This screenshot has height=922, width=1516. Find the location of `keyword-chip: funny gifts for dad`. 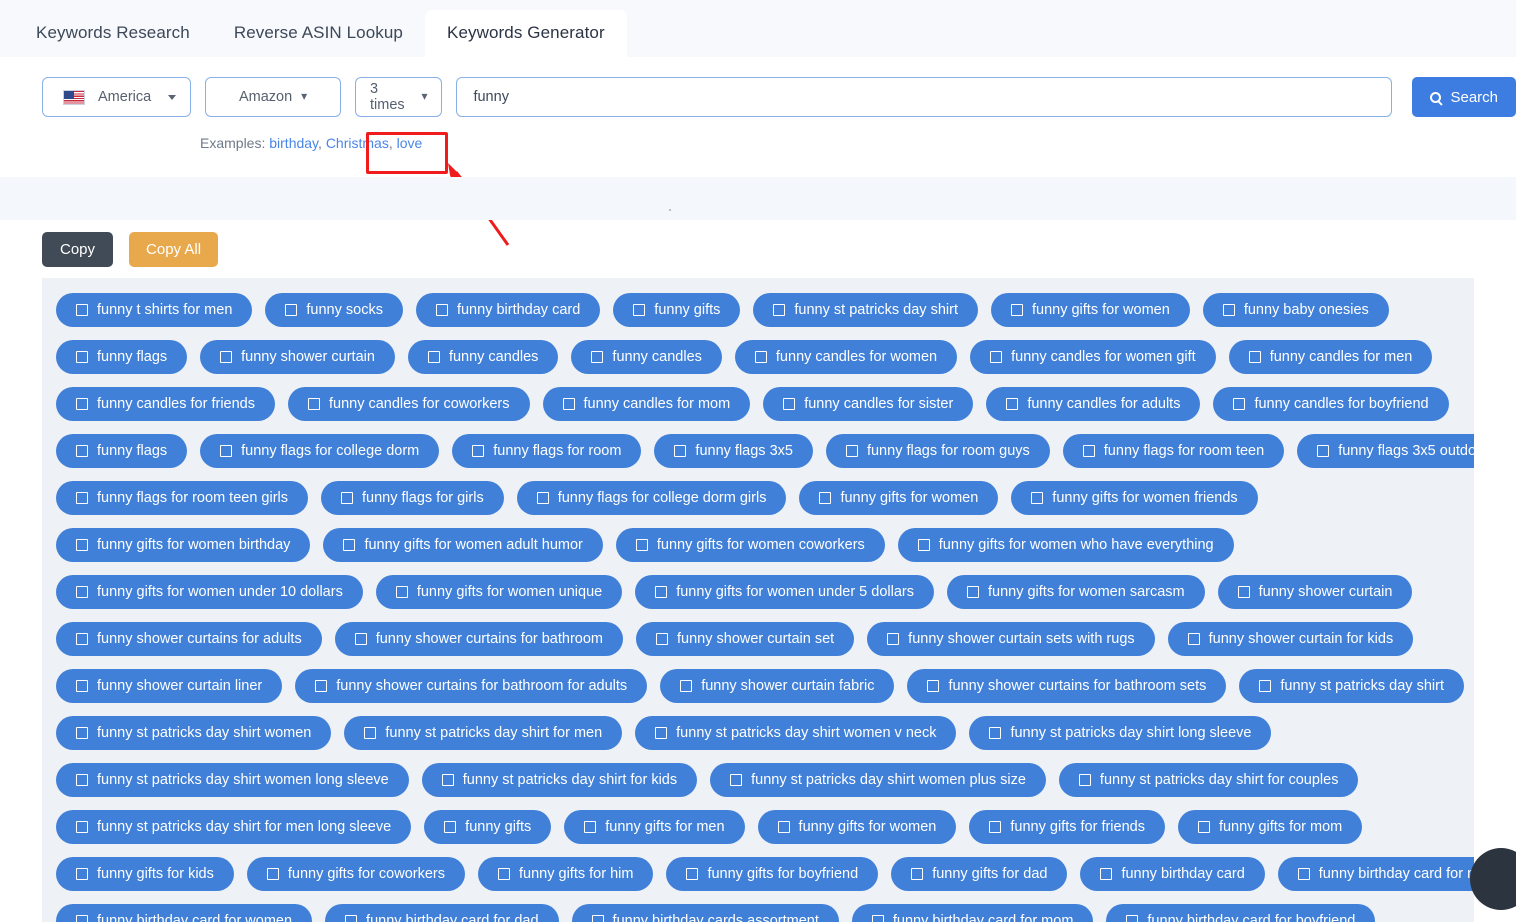

keyword-chip: funny gifts for dad is located at coordinates (979, 874).